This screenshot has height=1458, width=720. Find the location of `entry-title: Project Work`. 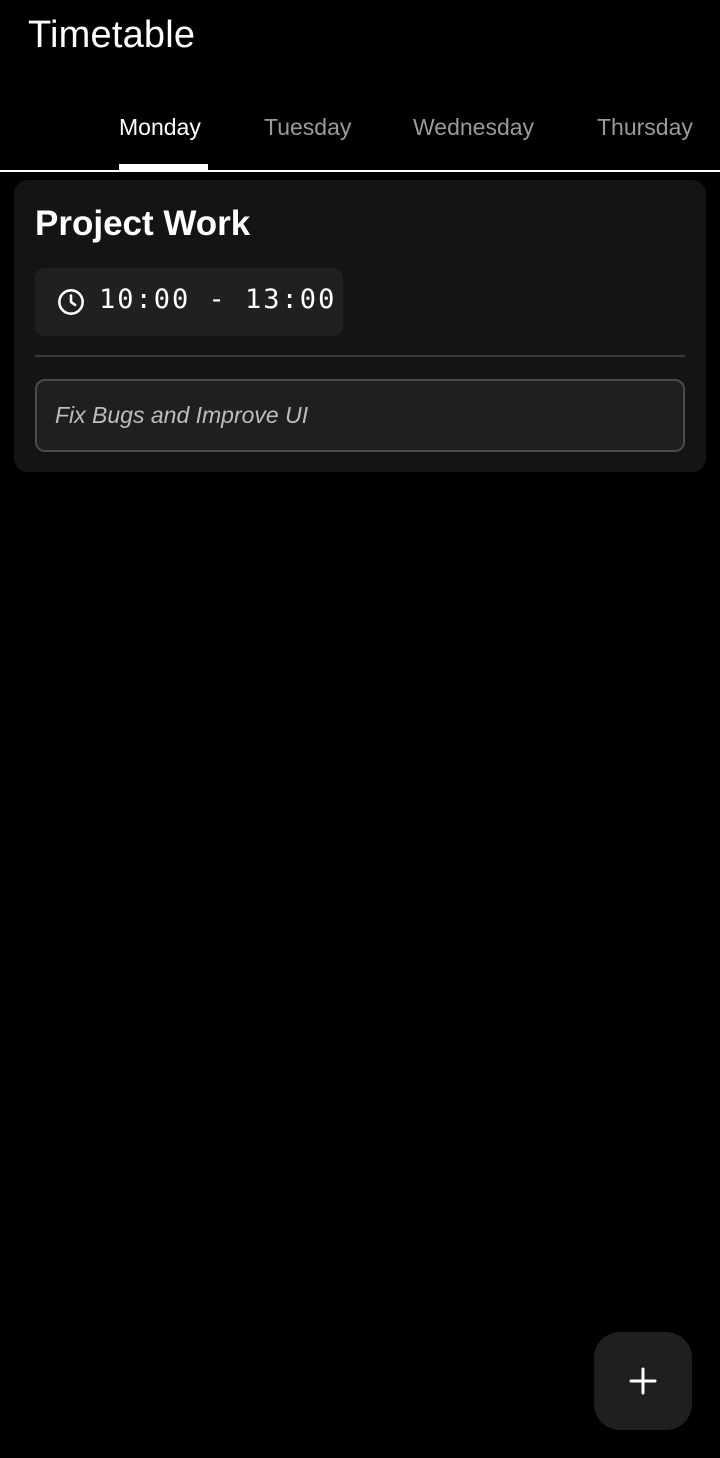

entry-title: Project Work is located at coordinates (143, 223).